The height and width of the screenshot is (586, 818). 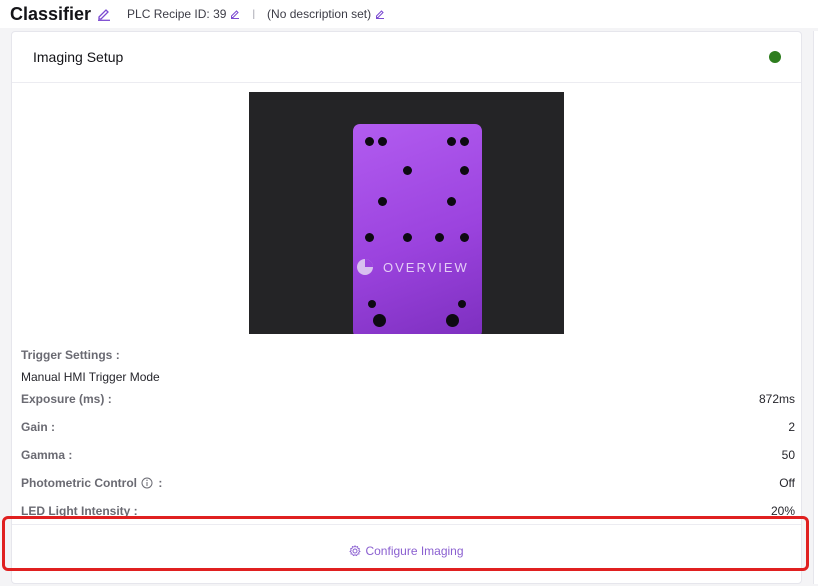 I want to click on overview-logo: OVERVIEW, so click(x=412, y=267).